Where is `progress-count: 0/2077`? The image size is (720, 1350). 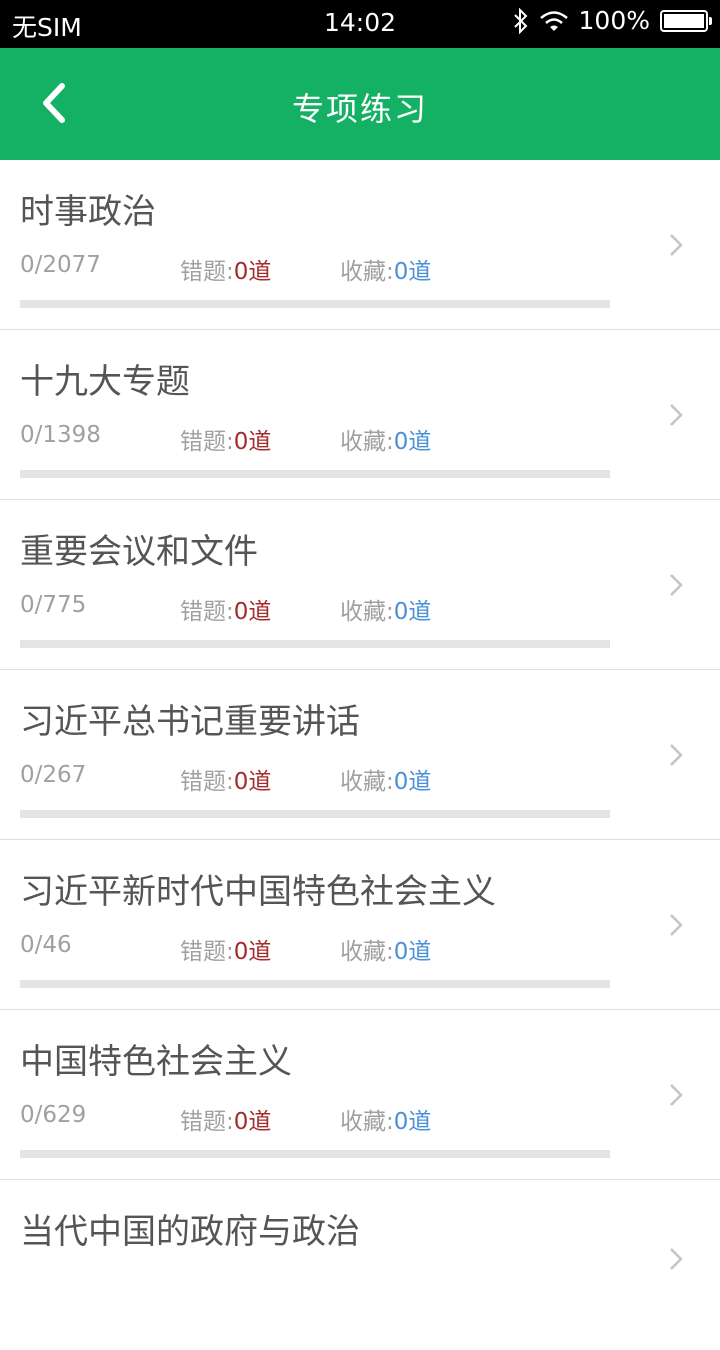 progress-count: 0/2077 is located at coordinates (60, 265).